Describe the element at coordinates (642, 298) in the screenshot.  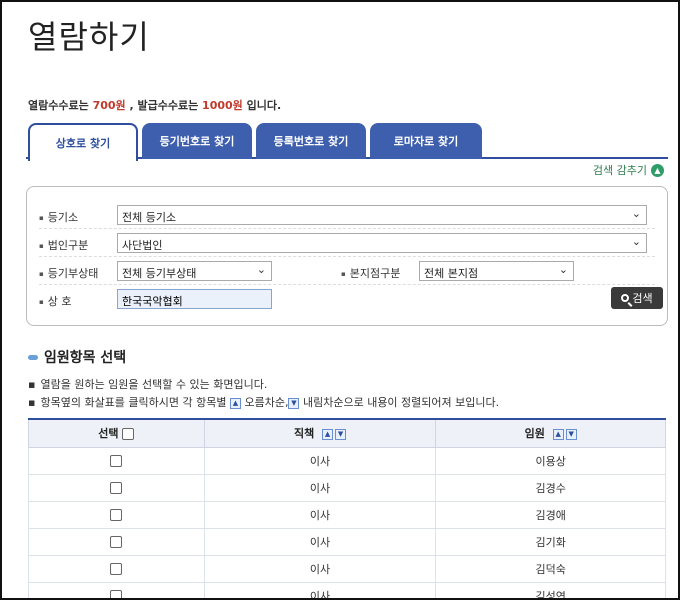
I see `search-button-label: 검색` at that location.